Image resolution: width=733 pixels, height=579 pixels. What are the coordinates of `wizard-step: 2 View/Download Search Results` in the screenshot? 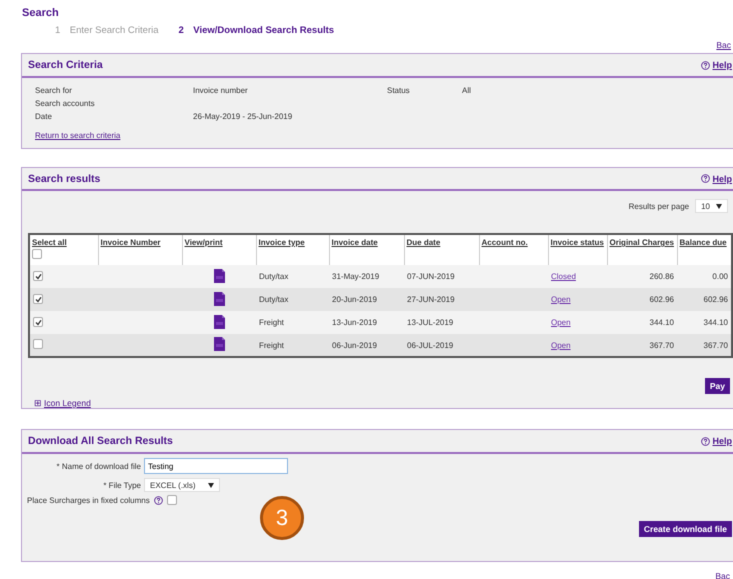 It's located at (256, 30).